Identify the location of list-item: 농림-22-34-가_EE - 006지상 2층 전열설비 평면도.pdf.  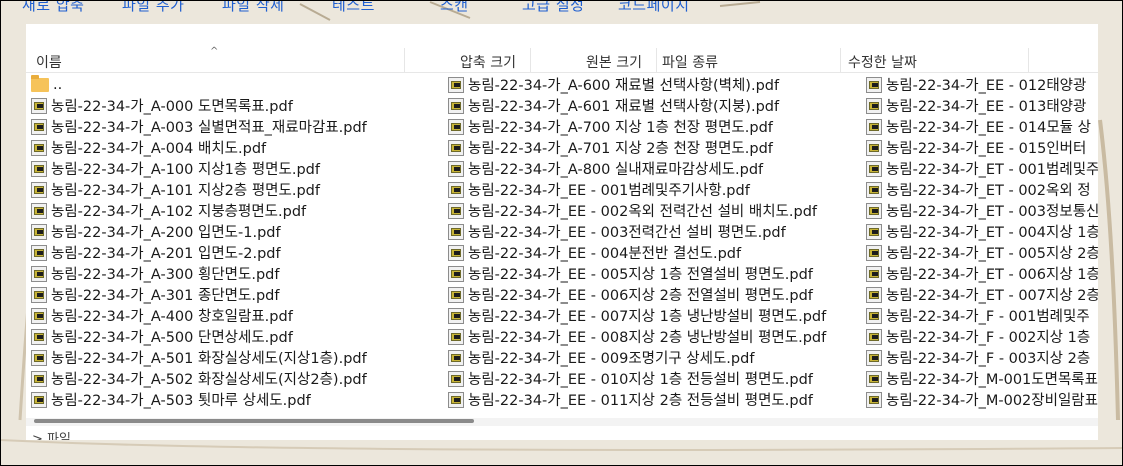
(637, 294).